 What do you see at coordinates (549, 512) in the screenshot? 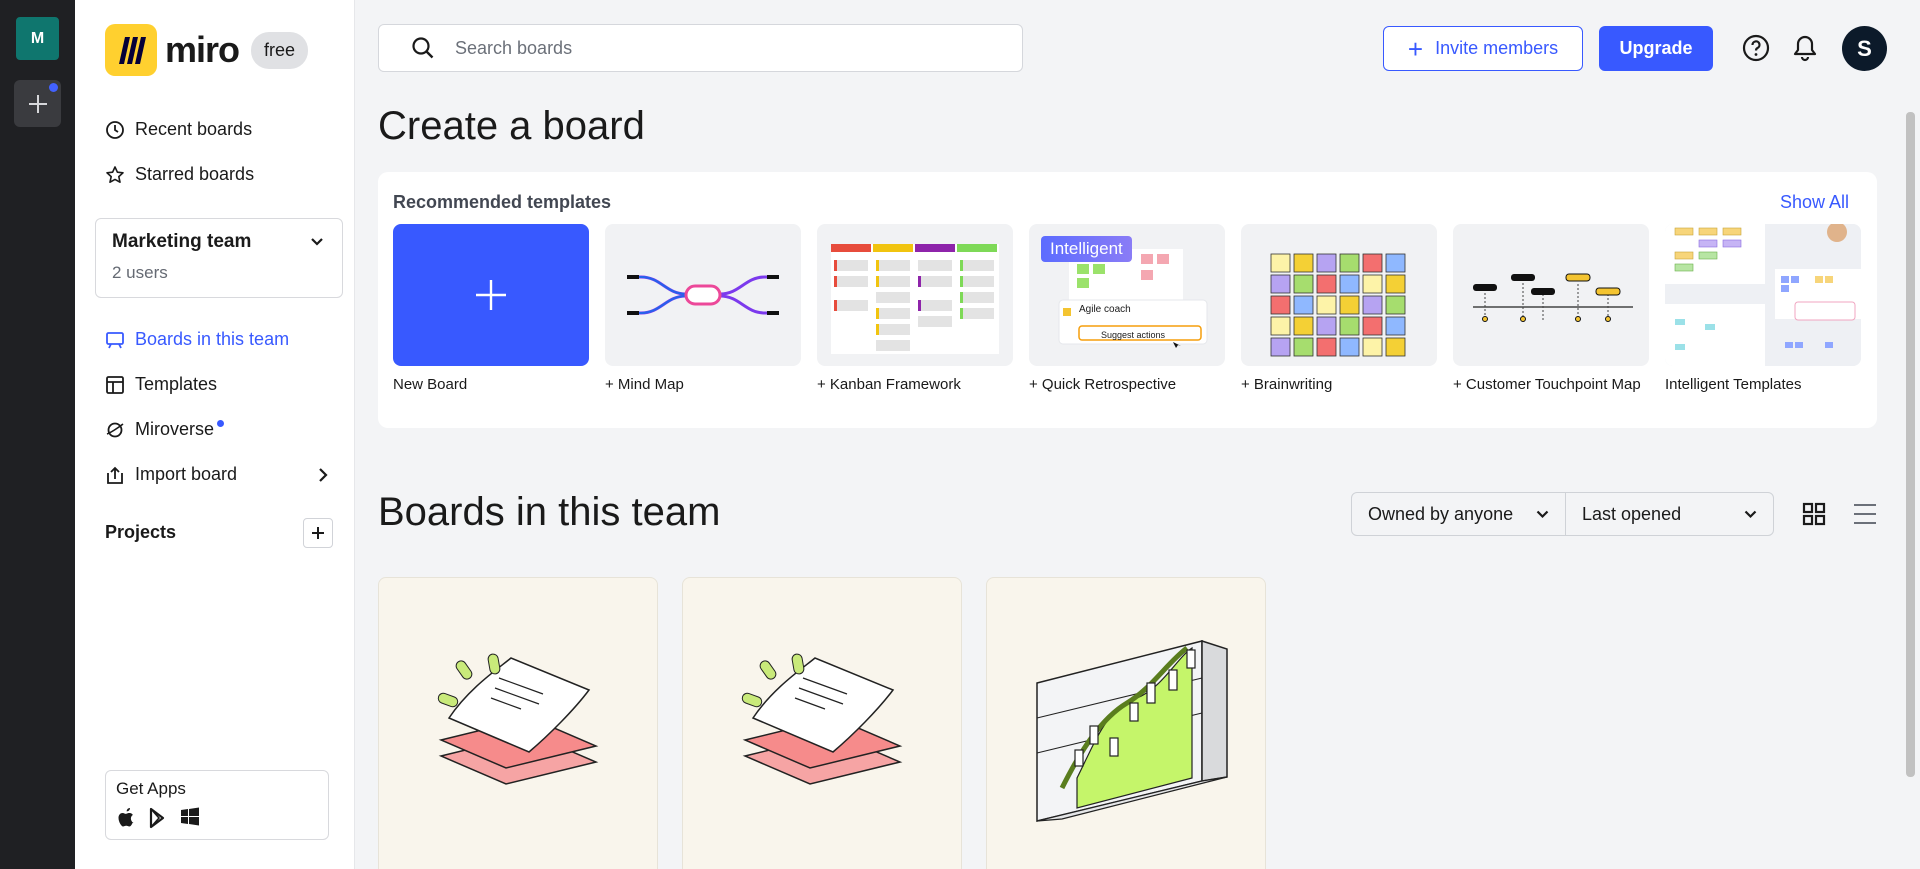
I see `section-title: Boards in this team` at bounding box center [549, 512].